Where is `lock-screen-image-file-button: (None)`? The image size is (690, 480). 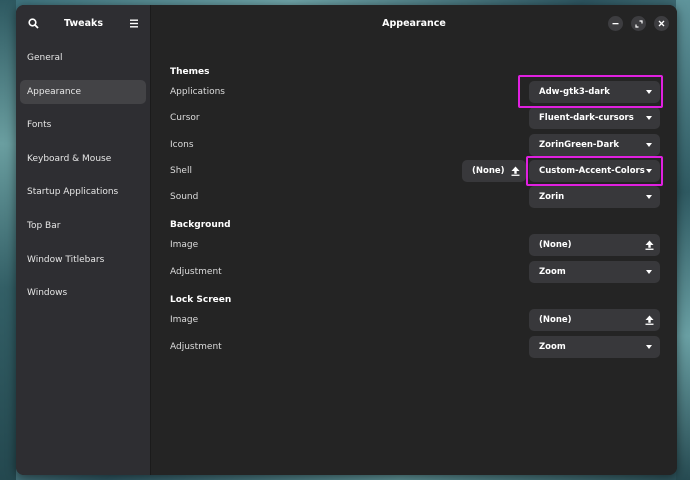
lock-screen-image-file-button: (None) is located at coordinates (594, 320).